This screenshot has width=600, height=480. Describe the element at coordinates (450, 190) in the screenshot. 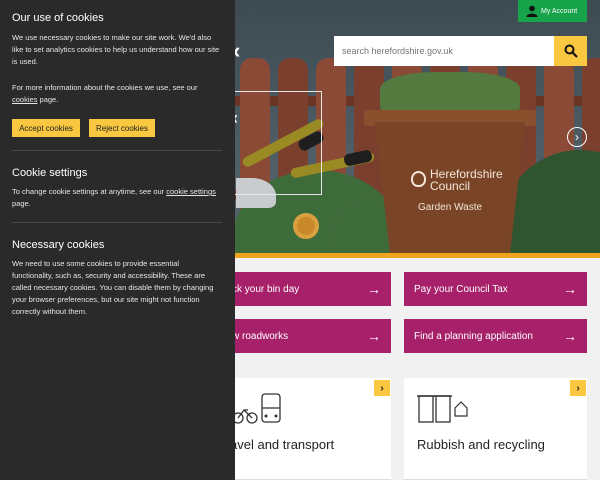

I see `bin-logo: Herefordshire Council Garden Waste` at that location.